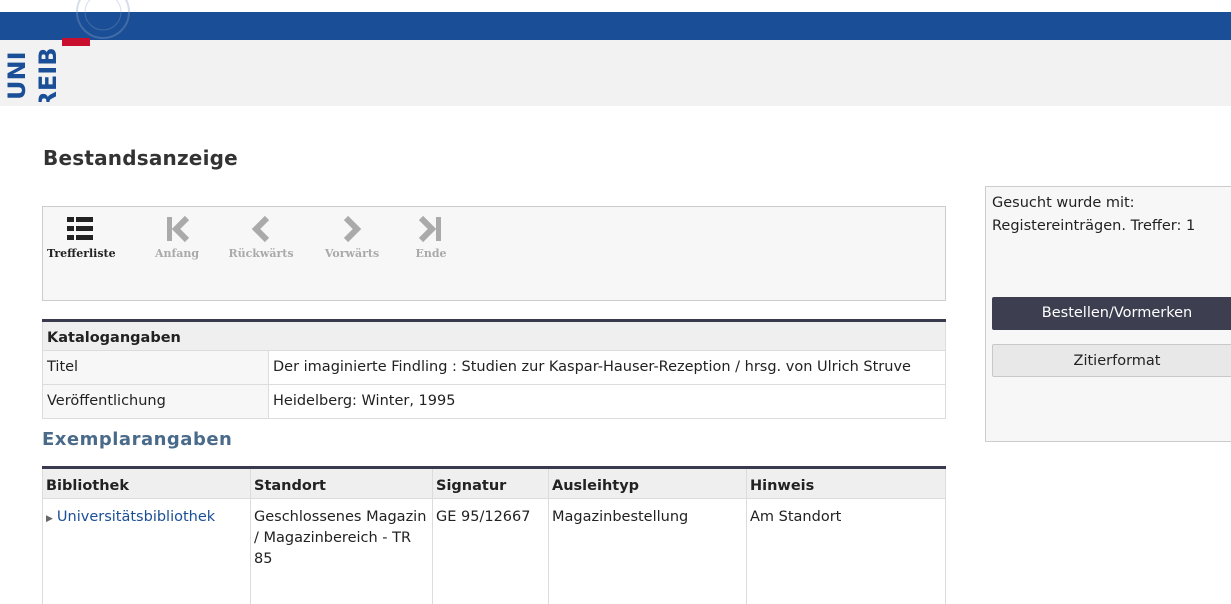  What do you see at coordinates (352, 229) in the screenshot?
I see `chevron-right-icon` at bounding box center [352, 229].